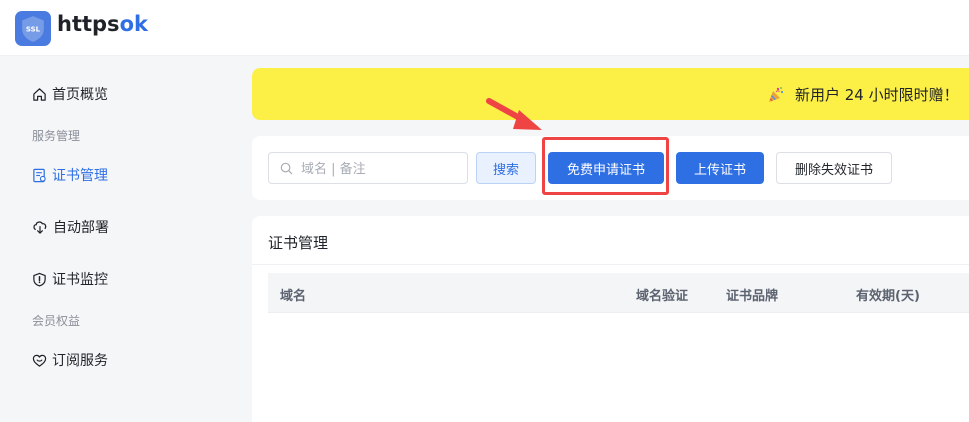  What do you see at coordinates (80, 95) in the screenshot?
I see `sidebar-item-label: 首页概览` at bounding box center [80, 95].